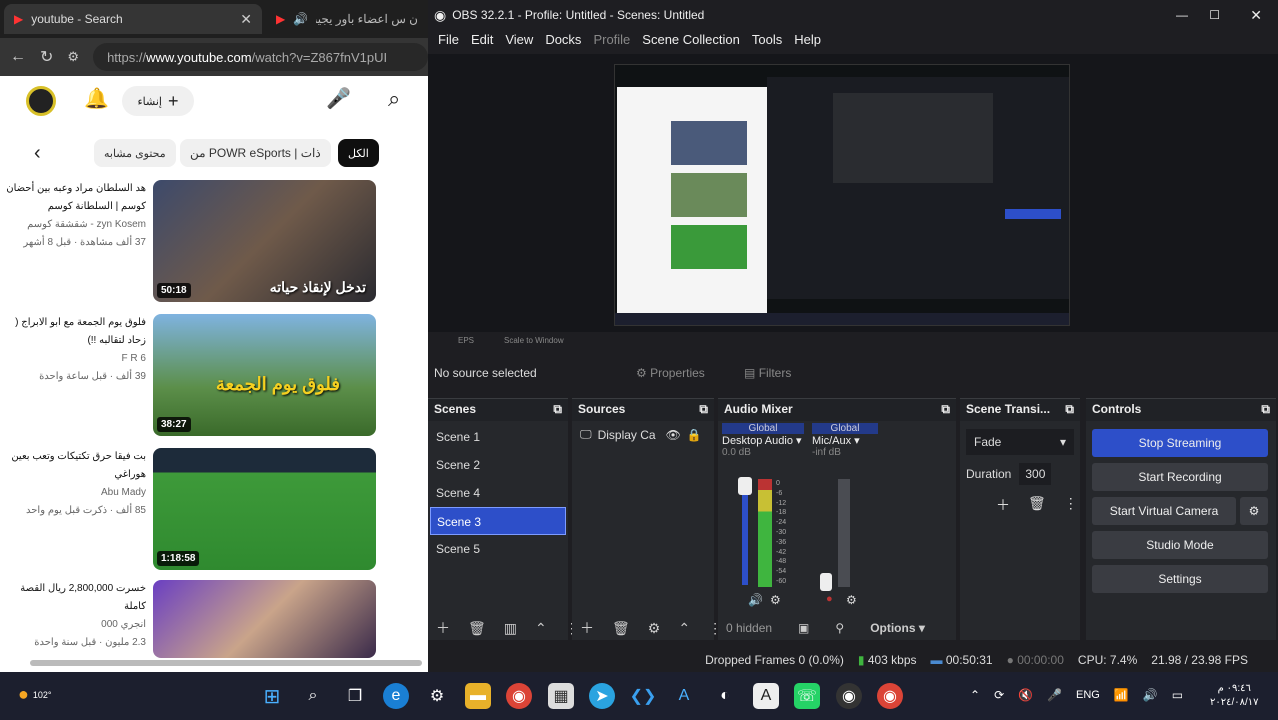  Describe the element at coordinates (803, 628) in the screenshot. I see `layout-icon: ▣` at that location.